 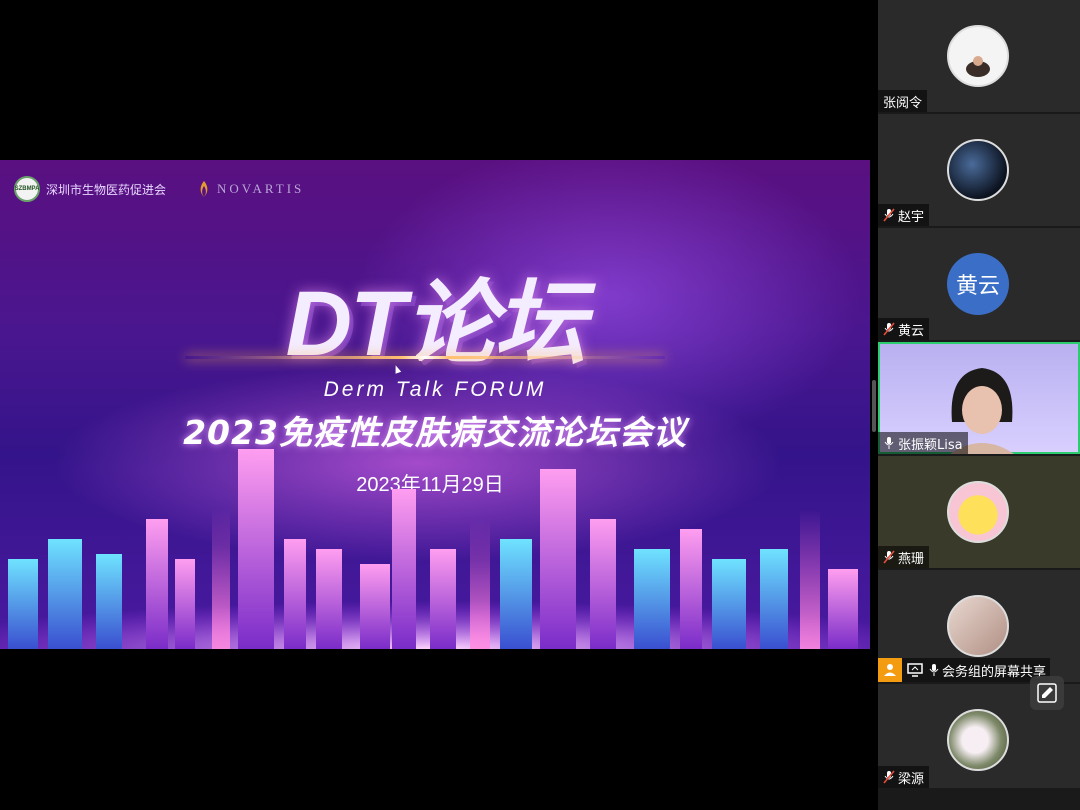 I want to click on screen-share-icon, so click(x=915, y=670).